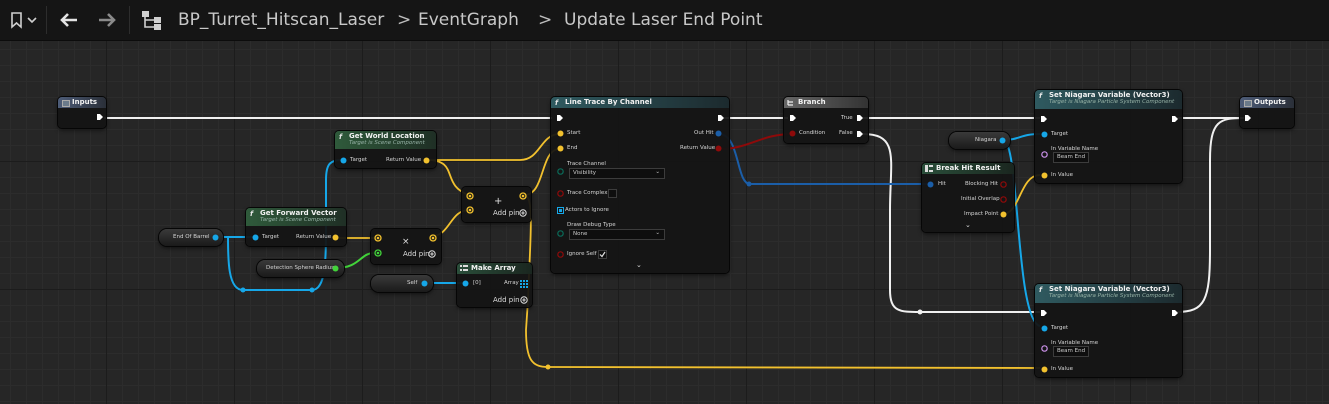 The width and height of the screenshot is (1329, 404). What do you see at coordinates (617, 234) in the screenshot?
I see `draw-debug-type-dropdown: None ⌄` at bounding box center [617, 234].